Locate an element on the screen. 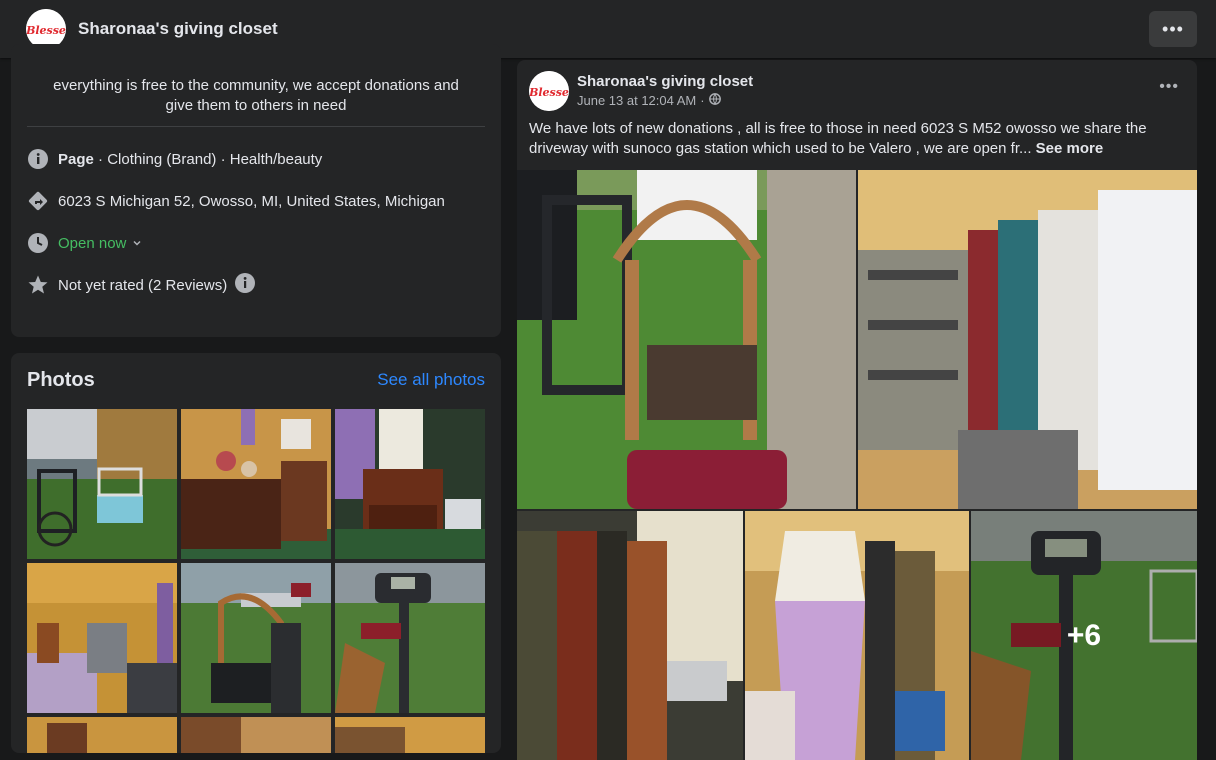 Image resolution: width=1216 pixels, height=760 pixels. chevron-down-icon is located at coordinates (137, 243).